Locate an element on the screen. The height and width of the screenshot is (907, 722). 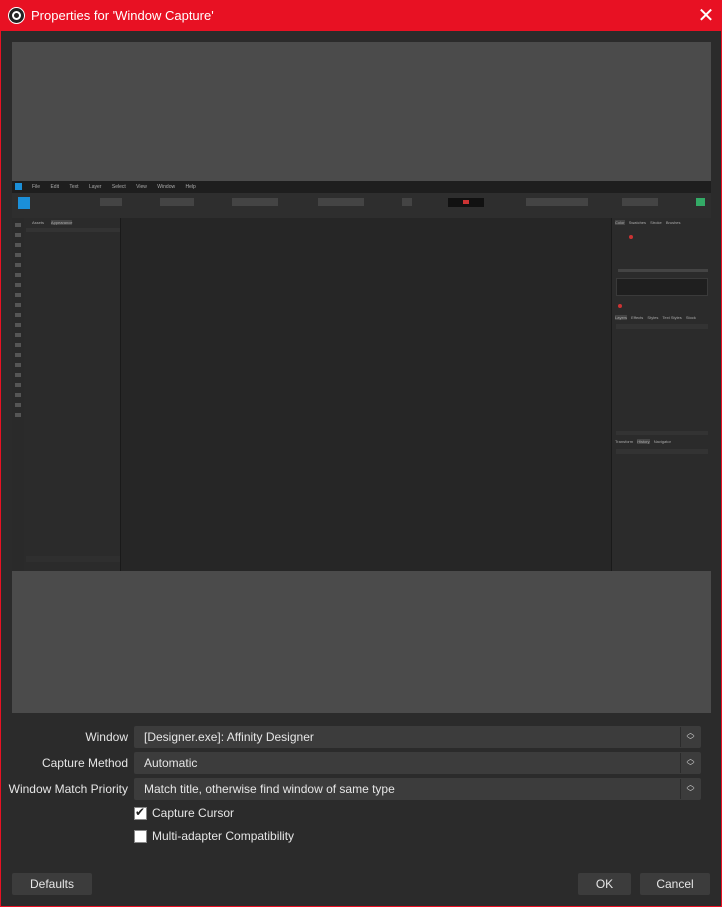
captured-left-tabs: Assets Appearance is located at coordinates (71, 223).